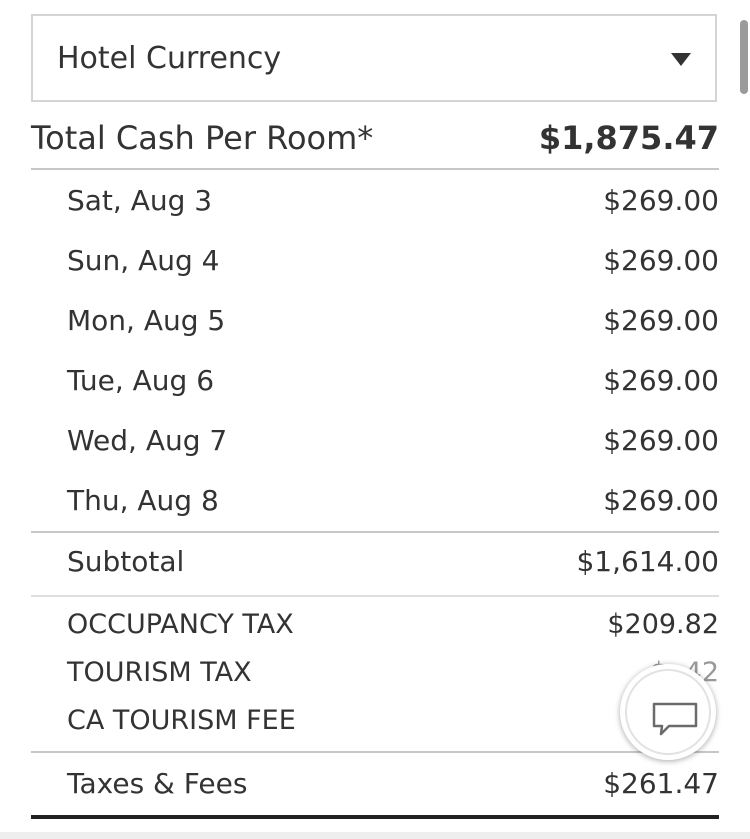  Describe the element at coordinates (202, 138) in the screenshot. I see `total-cash-label: Total Cash Per Room*` at that location.